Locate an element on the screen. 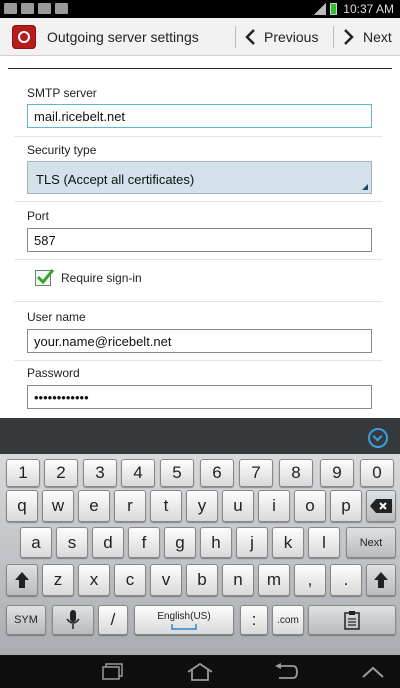 This screenshot has height=688, width=400. previous-label: Previous is located at coordinates (291, 37).